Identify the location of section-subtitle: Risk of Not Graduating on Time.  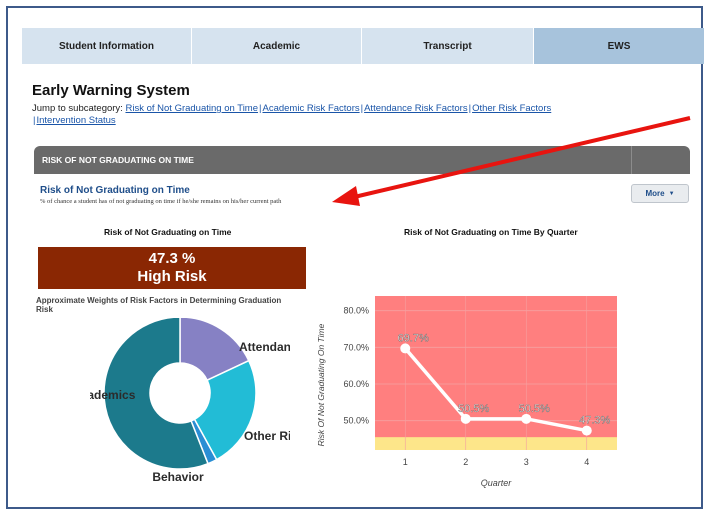
(115, 190).